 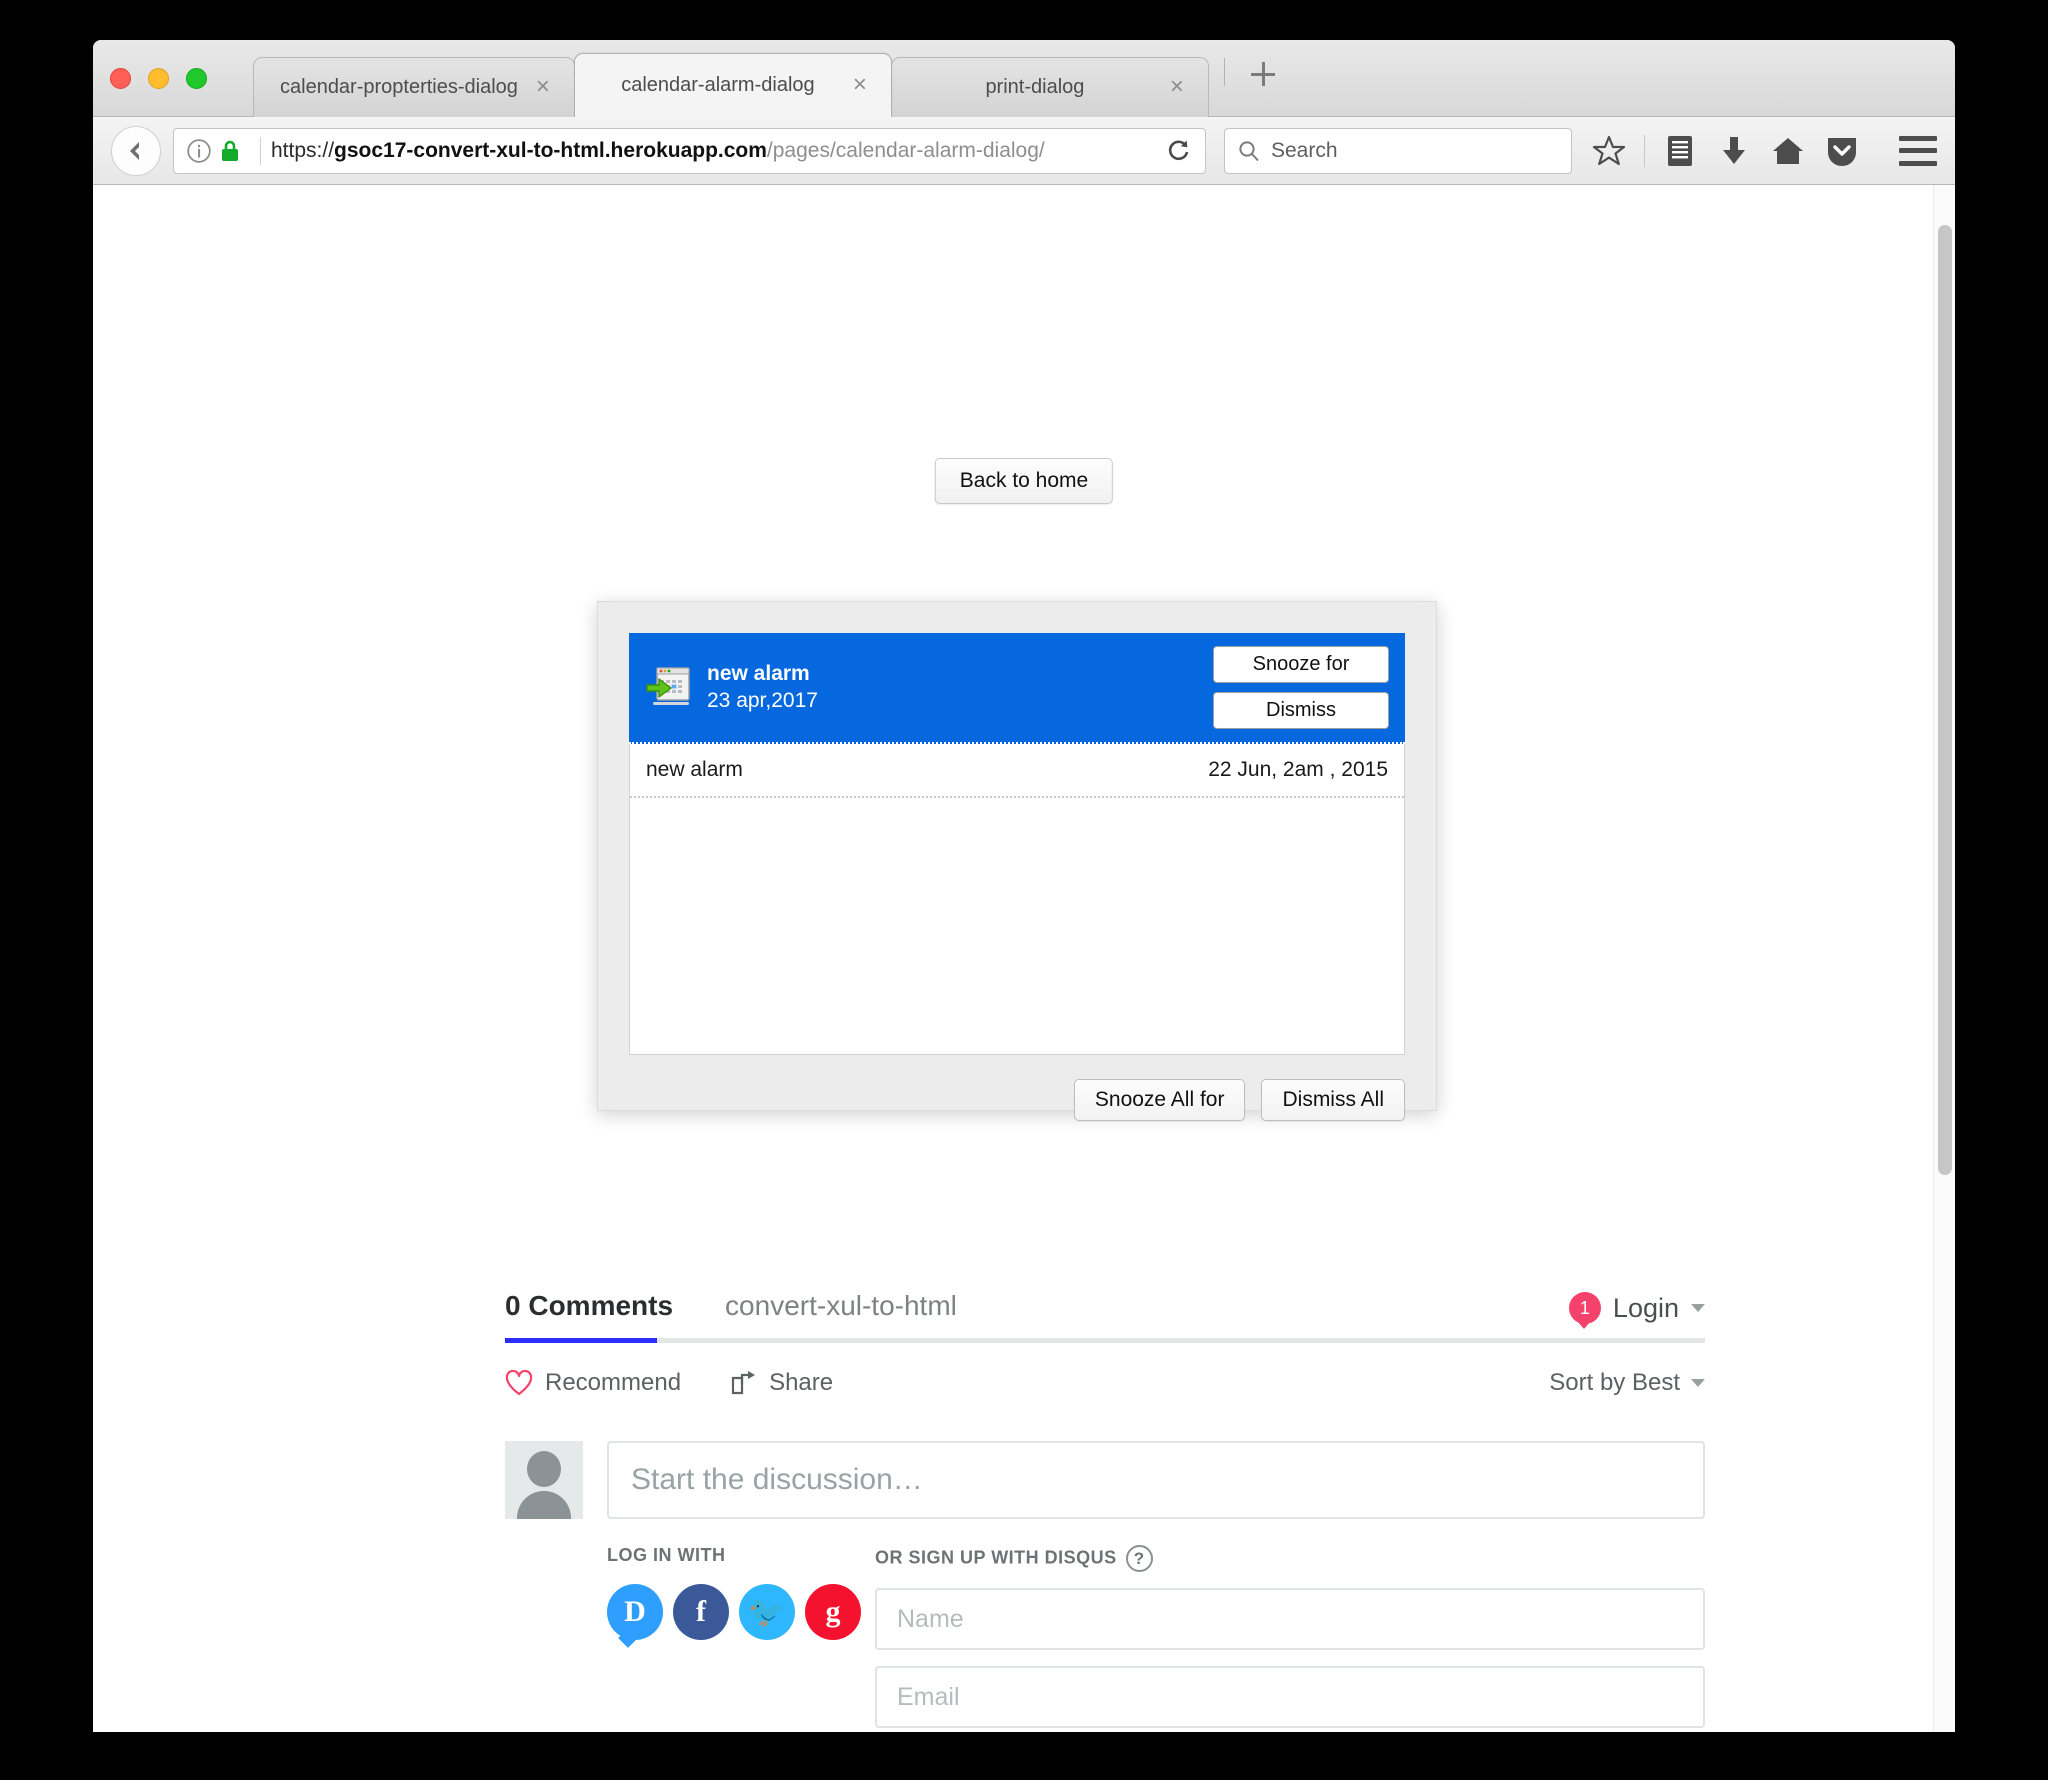 I want to click on share-button: Share, so click(x=781, y=1383).